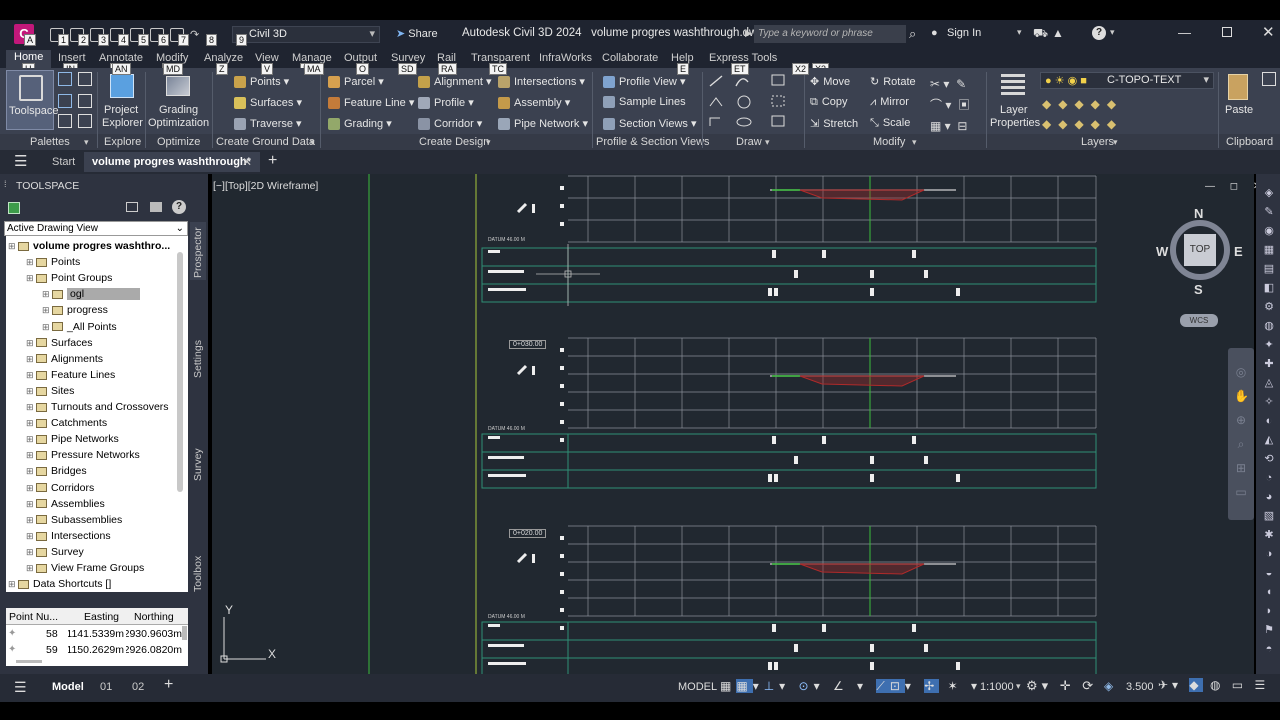  What do you see at coordinates (565, 58) in the screenshot?
I see `tab-infraworks: InfraWorks` at bounding box center [565, 58].